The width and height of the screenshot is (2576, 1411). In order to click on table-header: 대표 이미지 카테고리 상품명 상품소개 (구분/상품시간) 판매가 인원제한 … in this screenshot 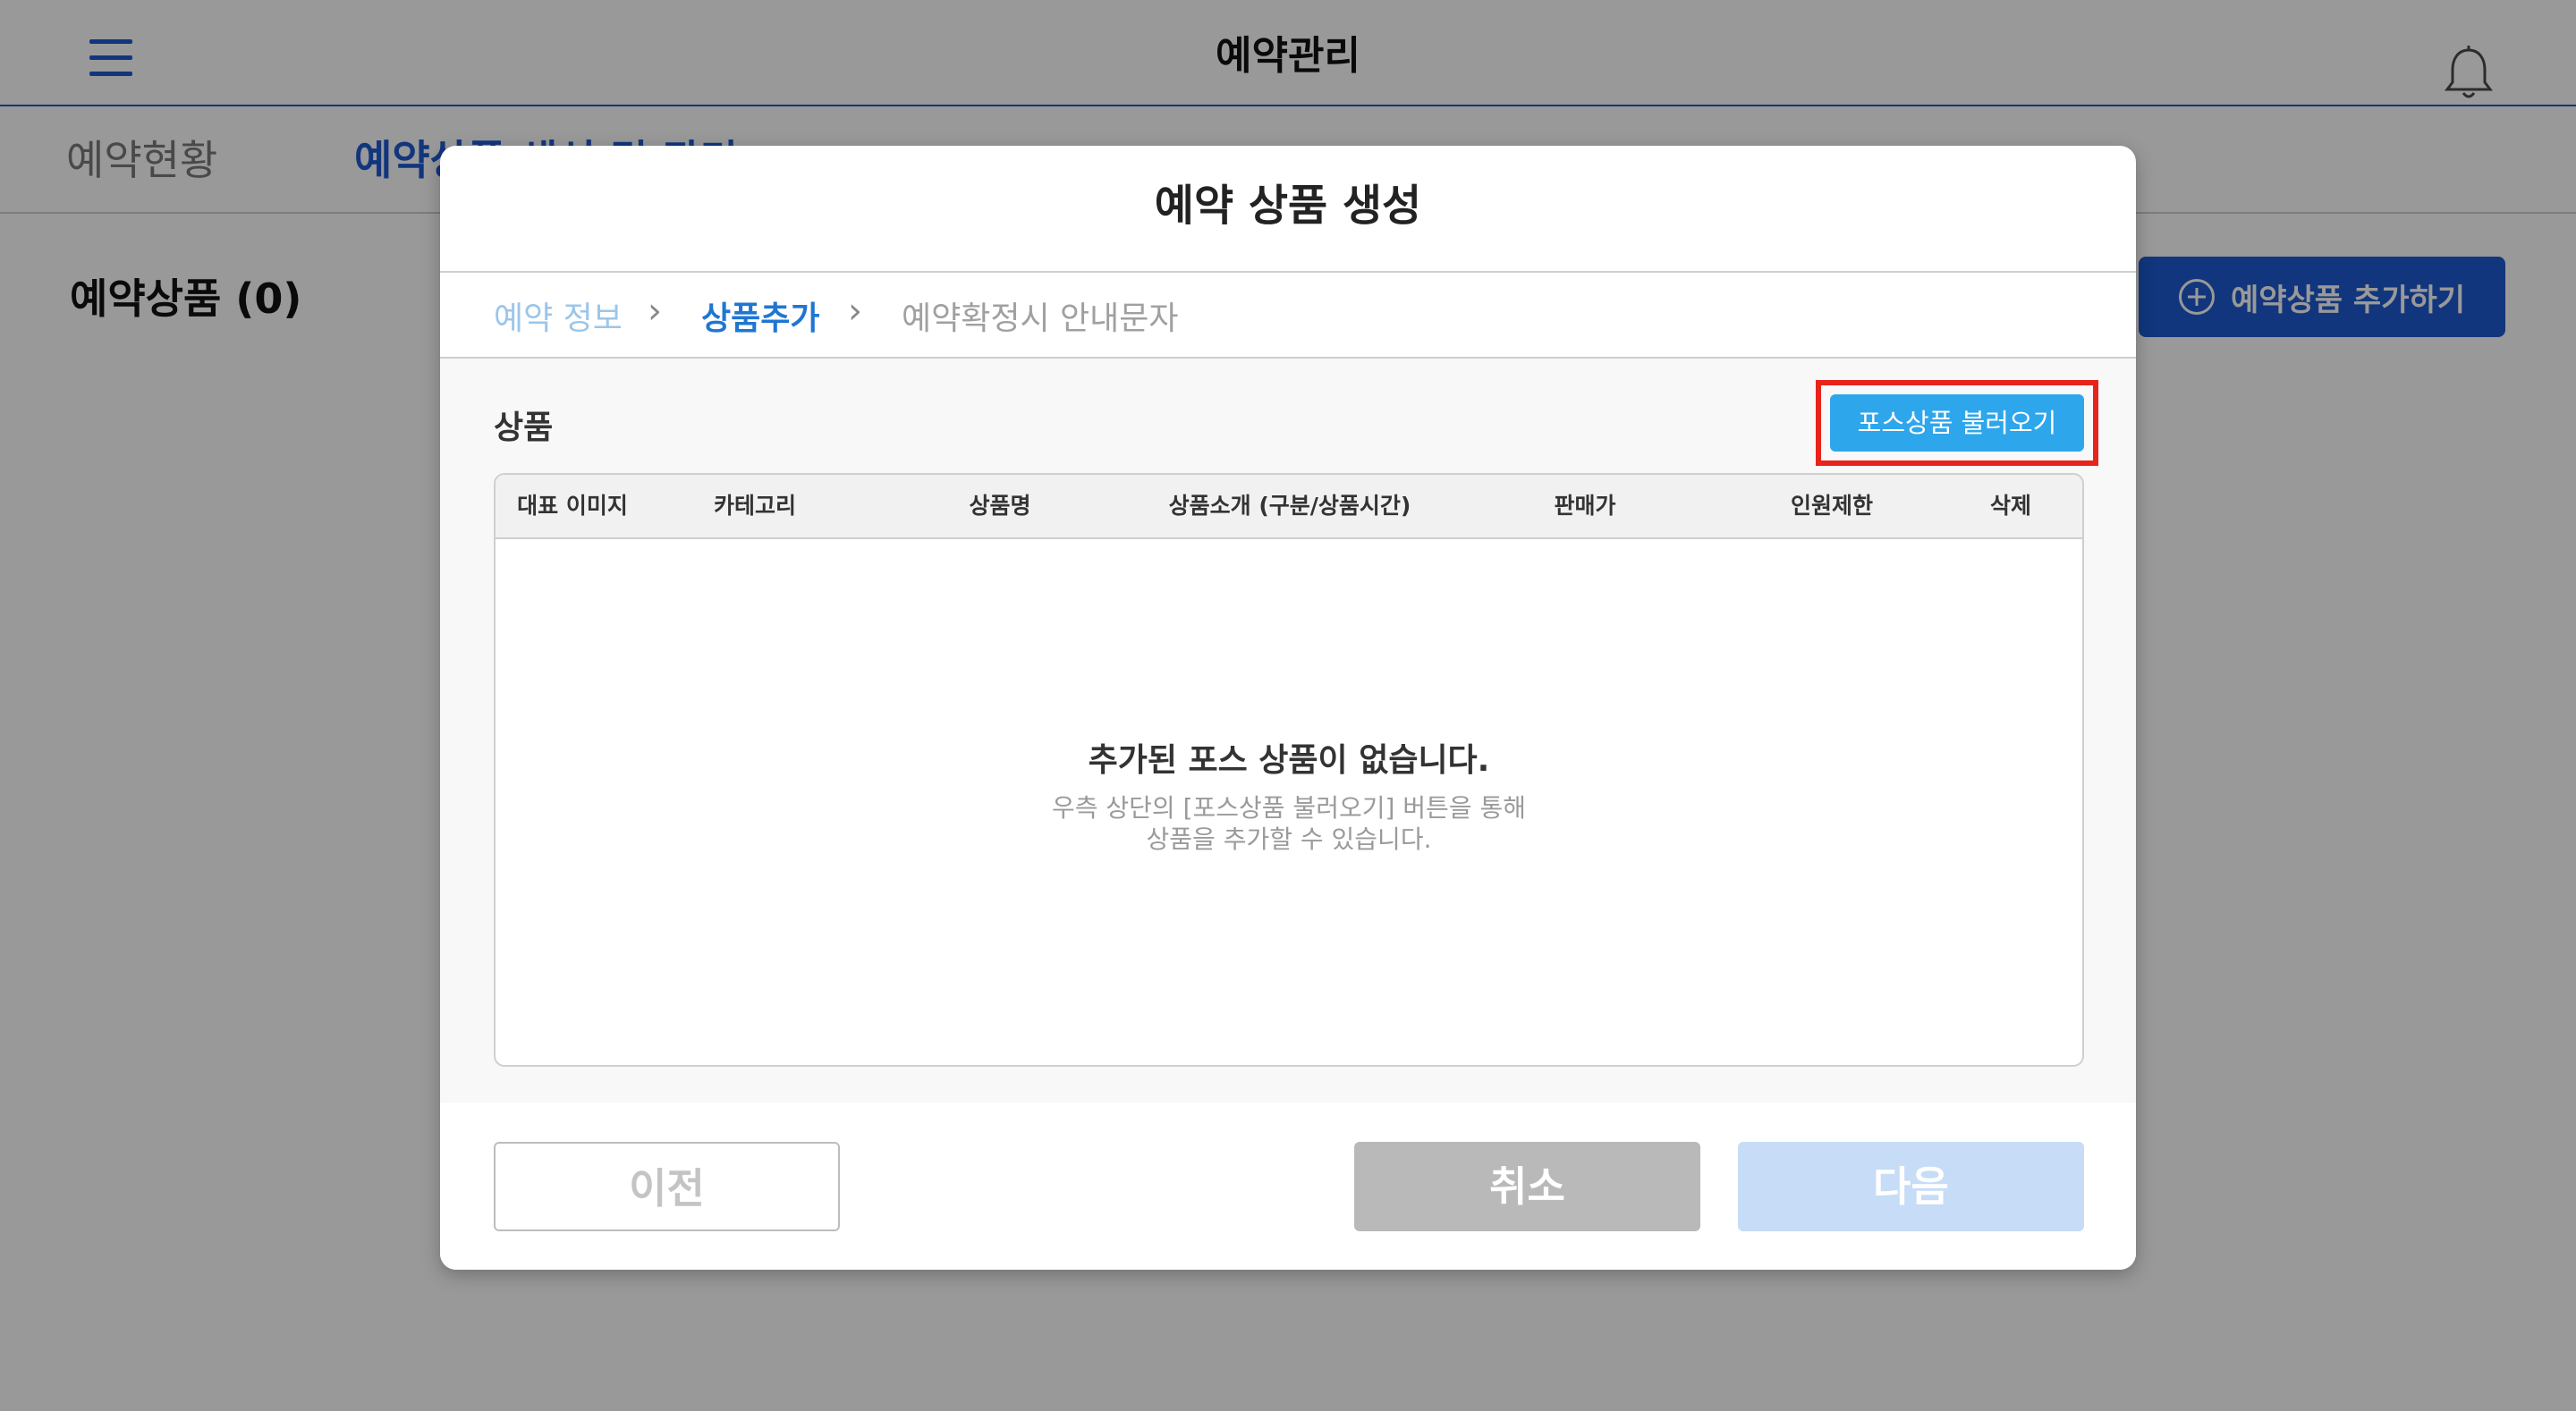, I will do `click(1289, 507)`.